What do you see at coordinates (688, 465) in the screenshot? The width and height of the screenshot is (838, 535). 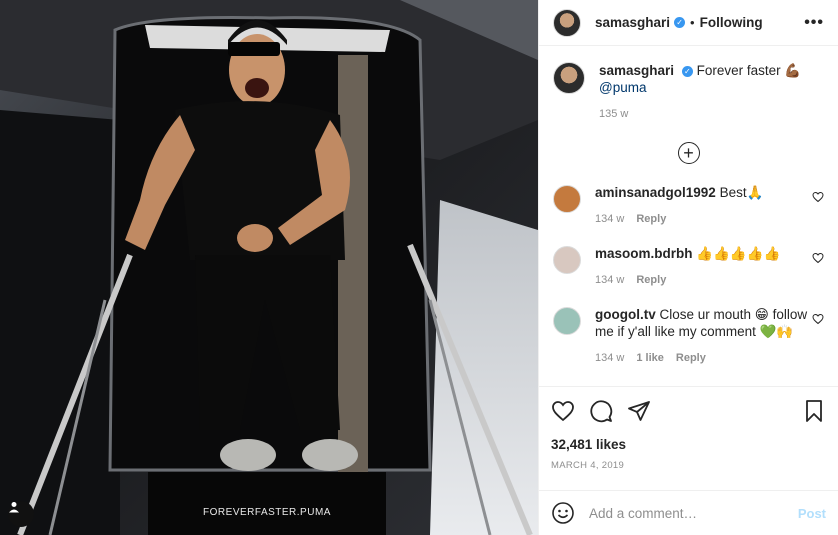 I see `post-date: MARCH 4, 2019` at bounding box center [688, 465].